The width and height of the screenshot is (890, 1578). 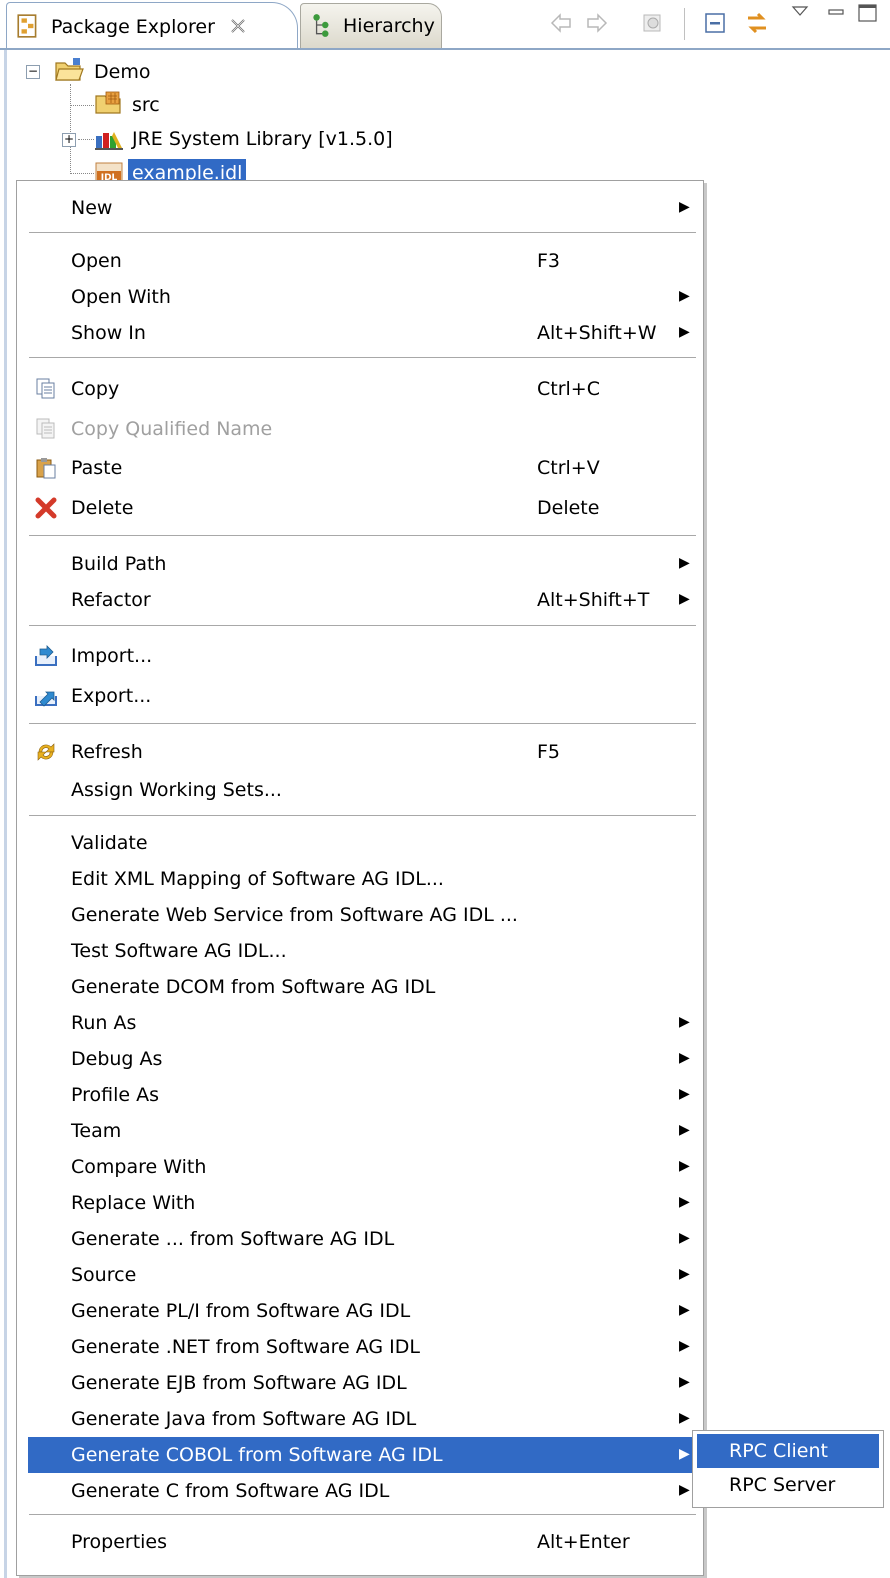 I want to click on tree-item-jre: JRE System Library [v1.5.0], so click(x=262, y=139).